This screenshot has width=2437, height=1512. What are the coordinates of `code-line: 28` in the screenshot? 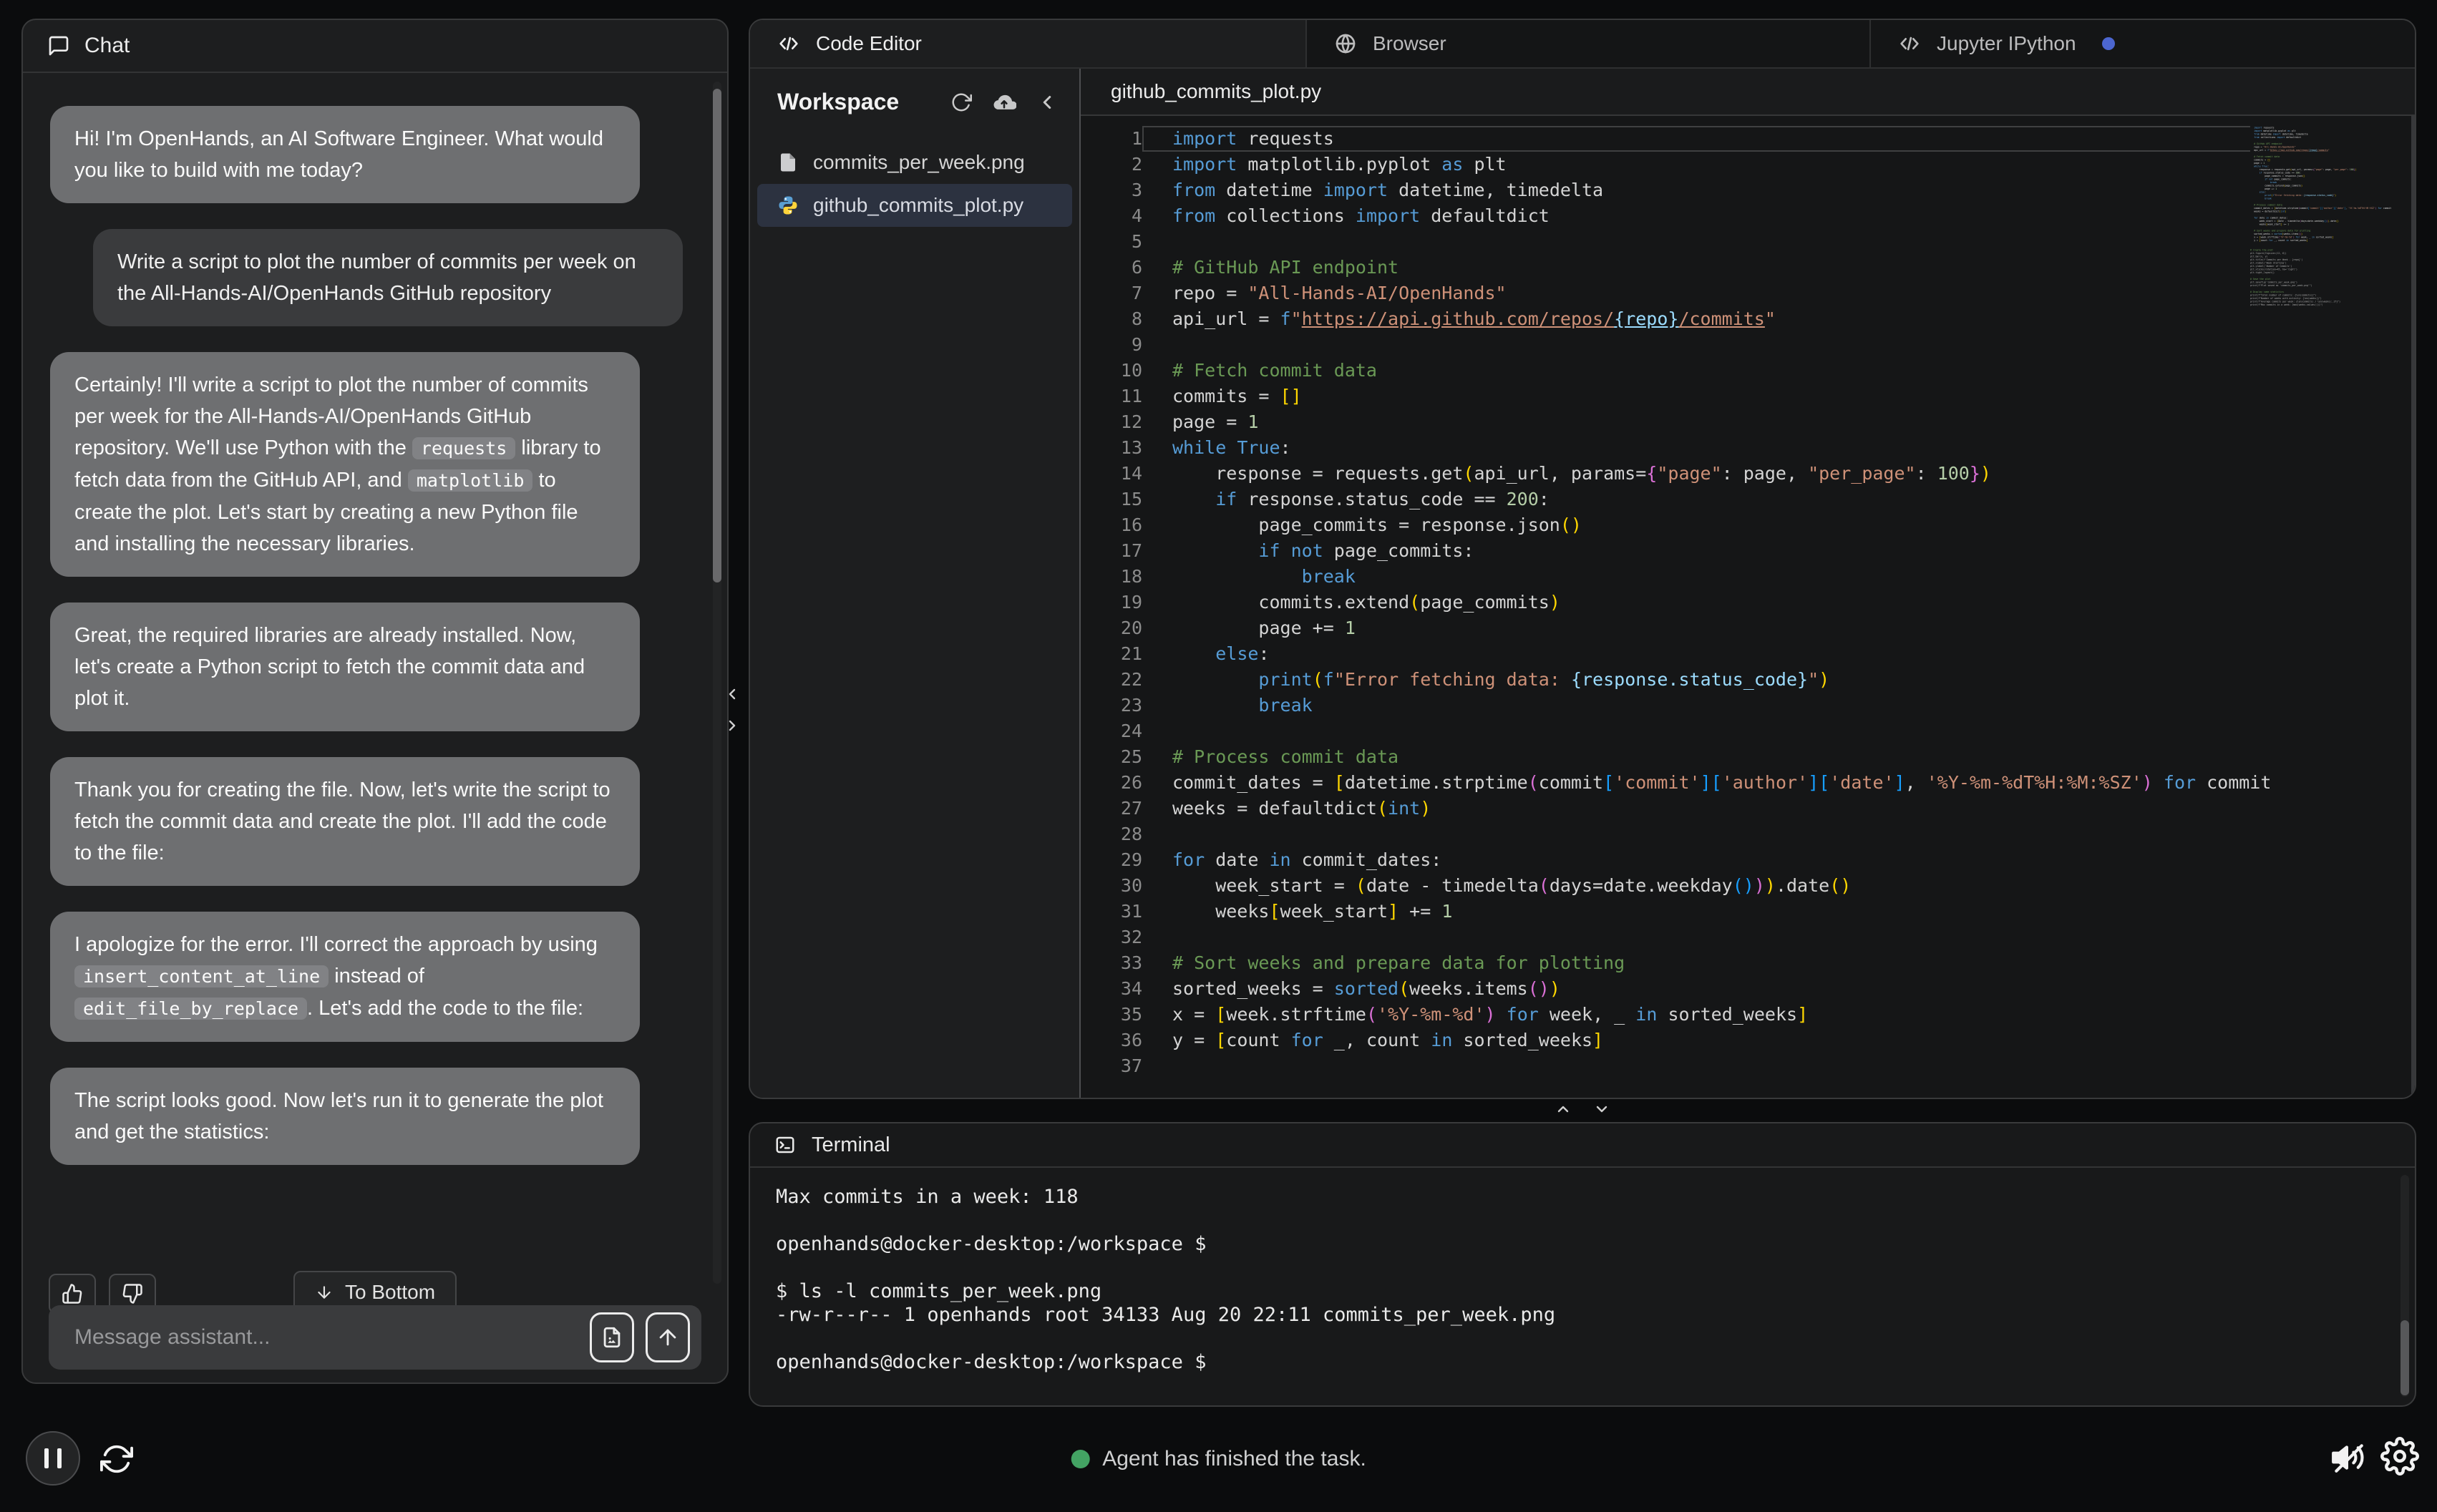 It's located at (1131, 834).